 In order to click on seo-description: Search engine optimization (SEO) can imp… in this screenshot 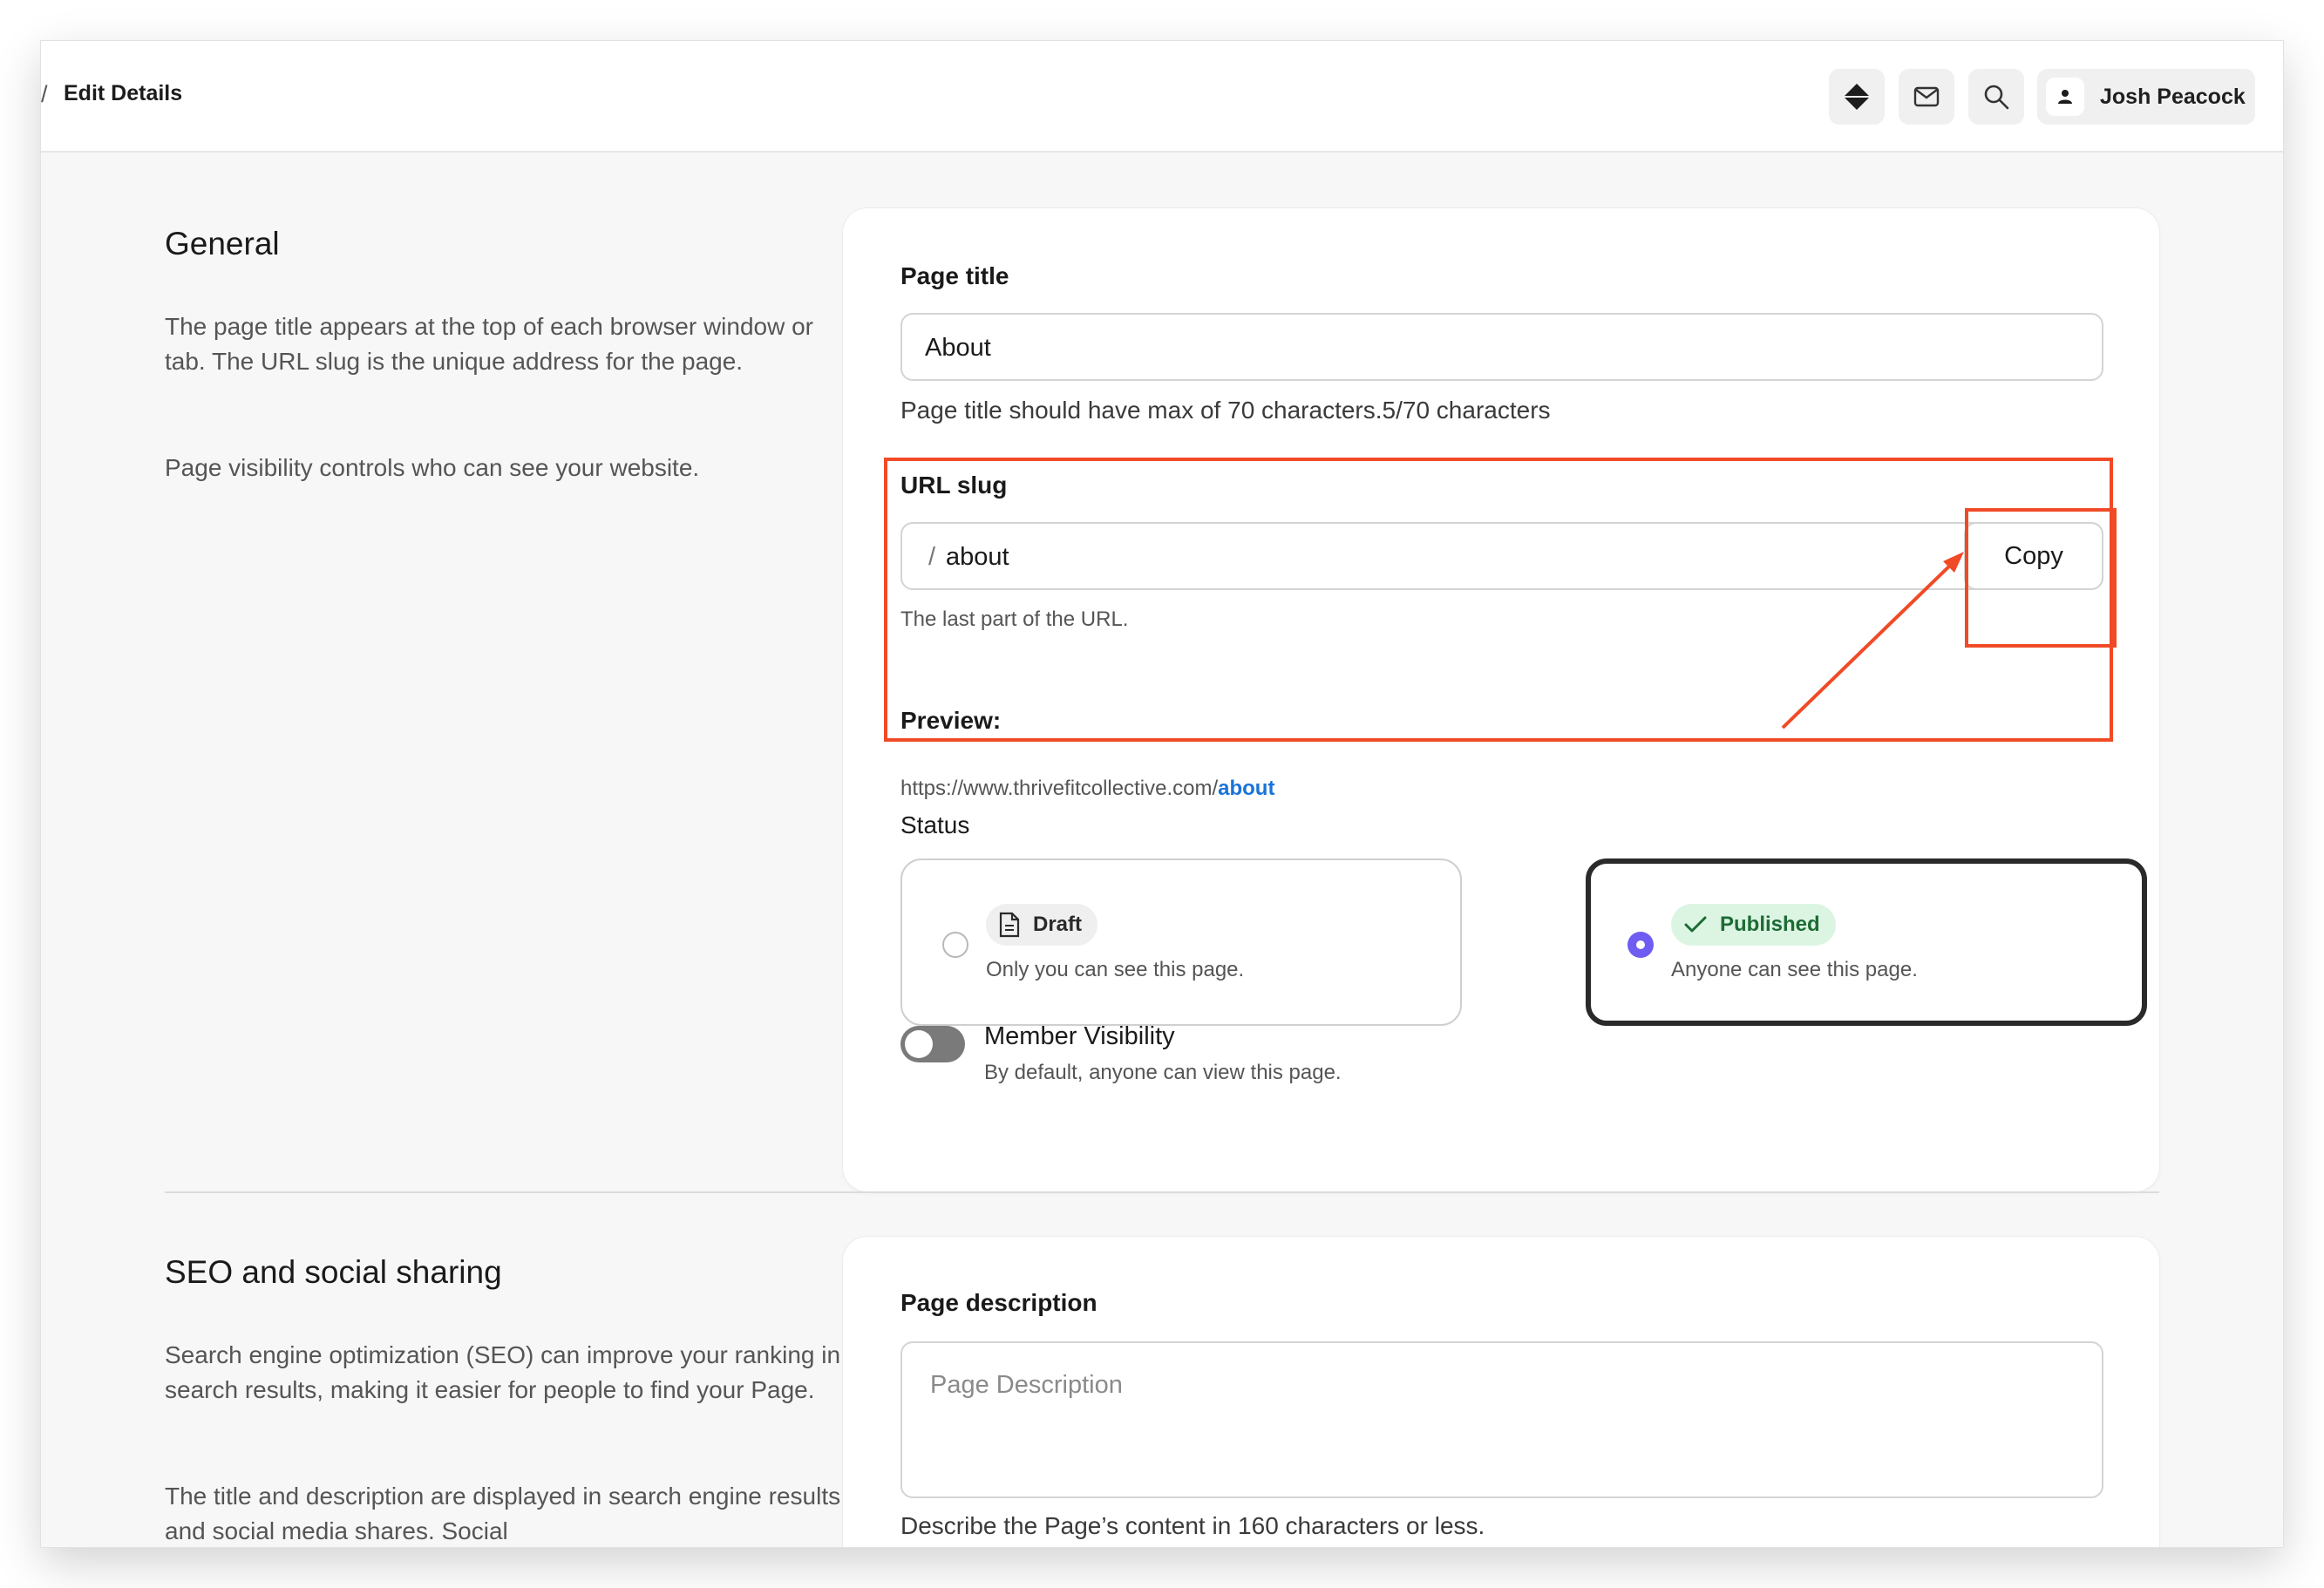, I will do `click(503, 1372)`.